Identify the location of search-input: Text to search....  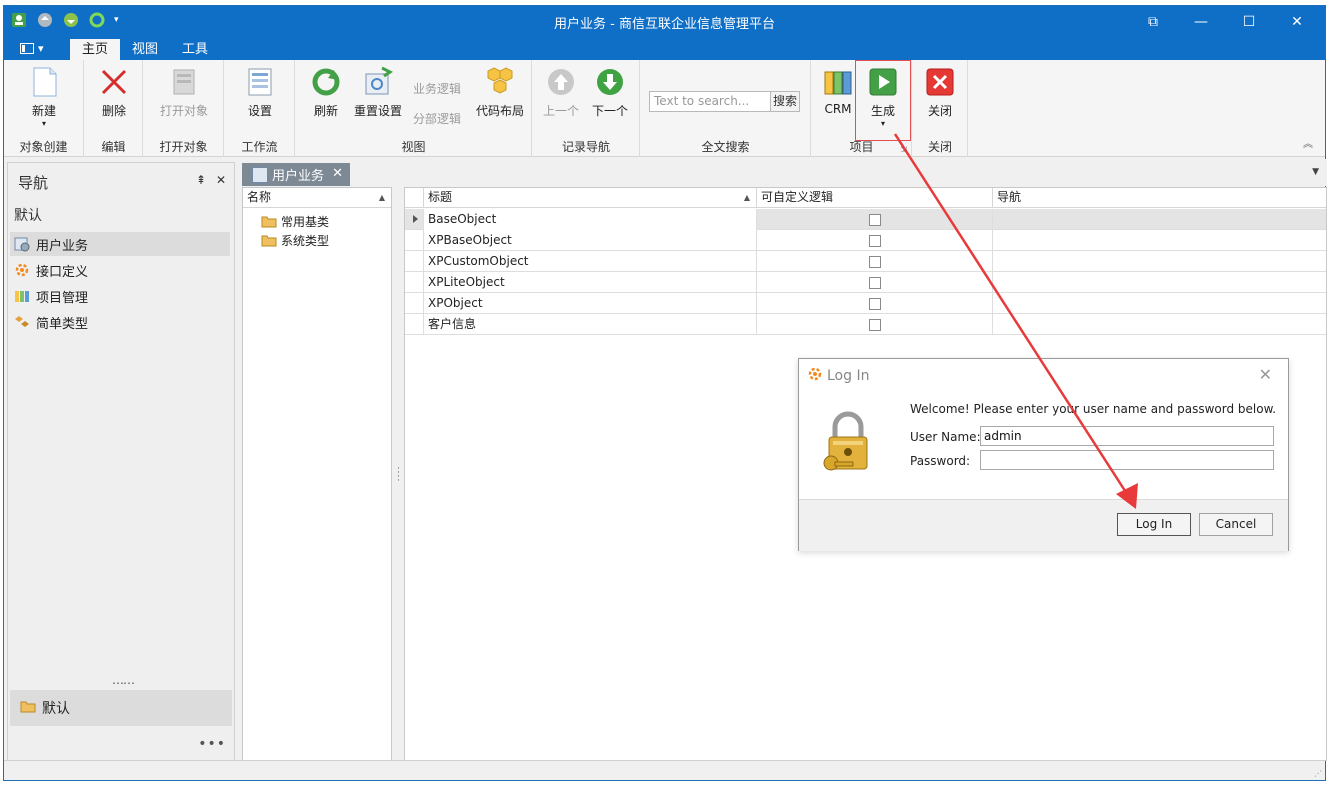
(710, 101).